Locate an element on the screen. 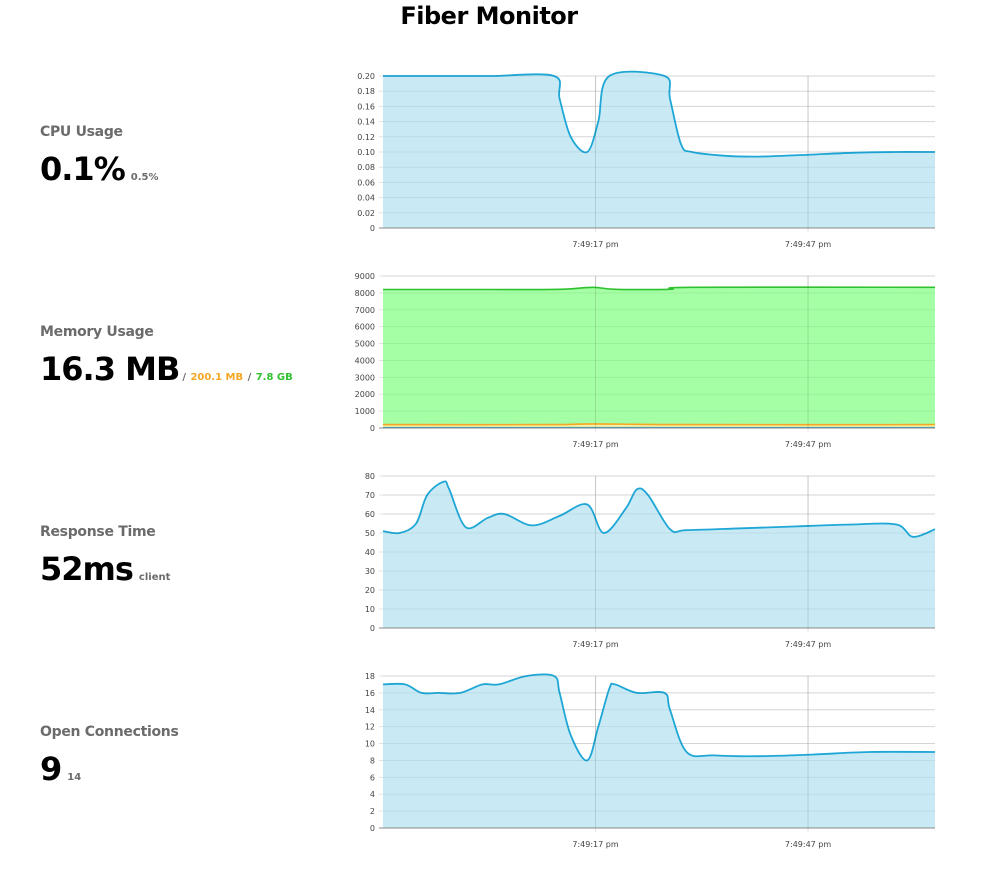 Image resolution: width=987 pixels, height=870 pixels. memory-sep-2: / is located at coordinates (249, 377).